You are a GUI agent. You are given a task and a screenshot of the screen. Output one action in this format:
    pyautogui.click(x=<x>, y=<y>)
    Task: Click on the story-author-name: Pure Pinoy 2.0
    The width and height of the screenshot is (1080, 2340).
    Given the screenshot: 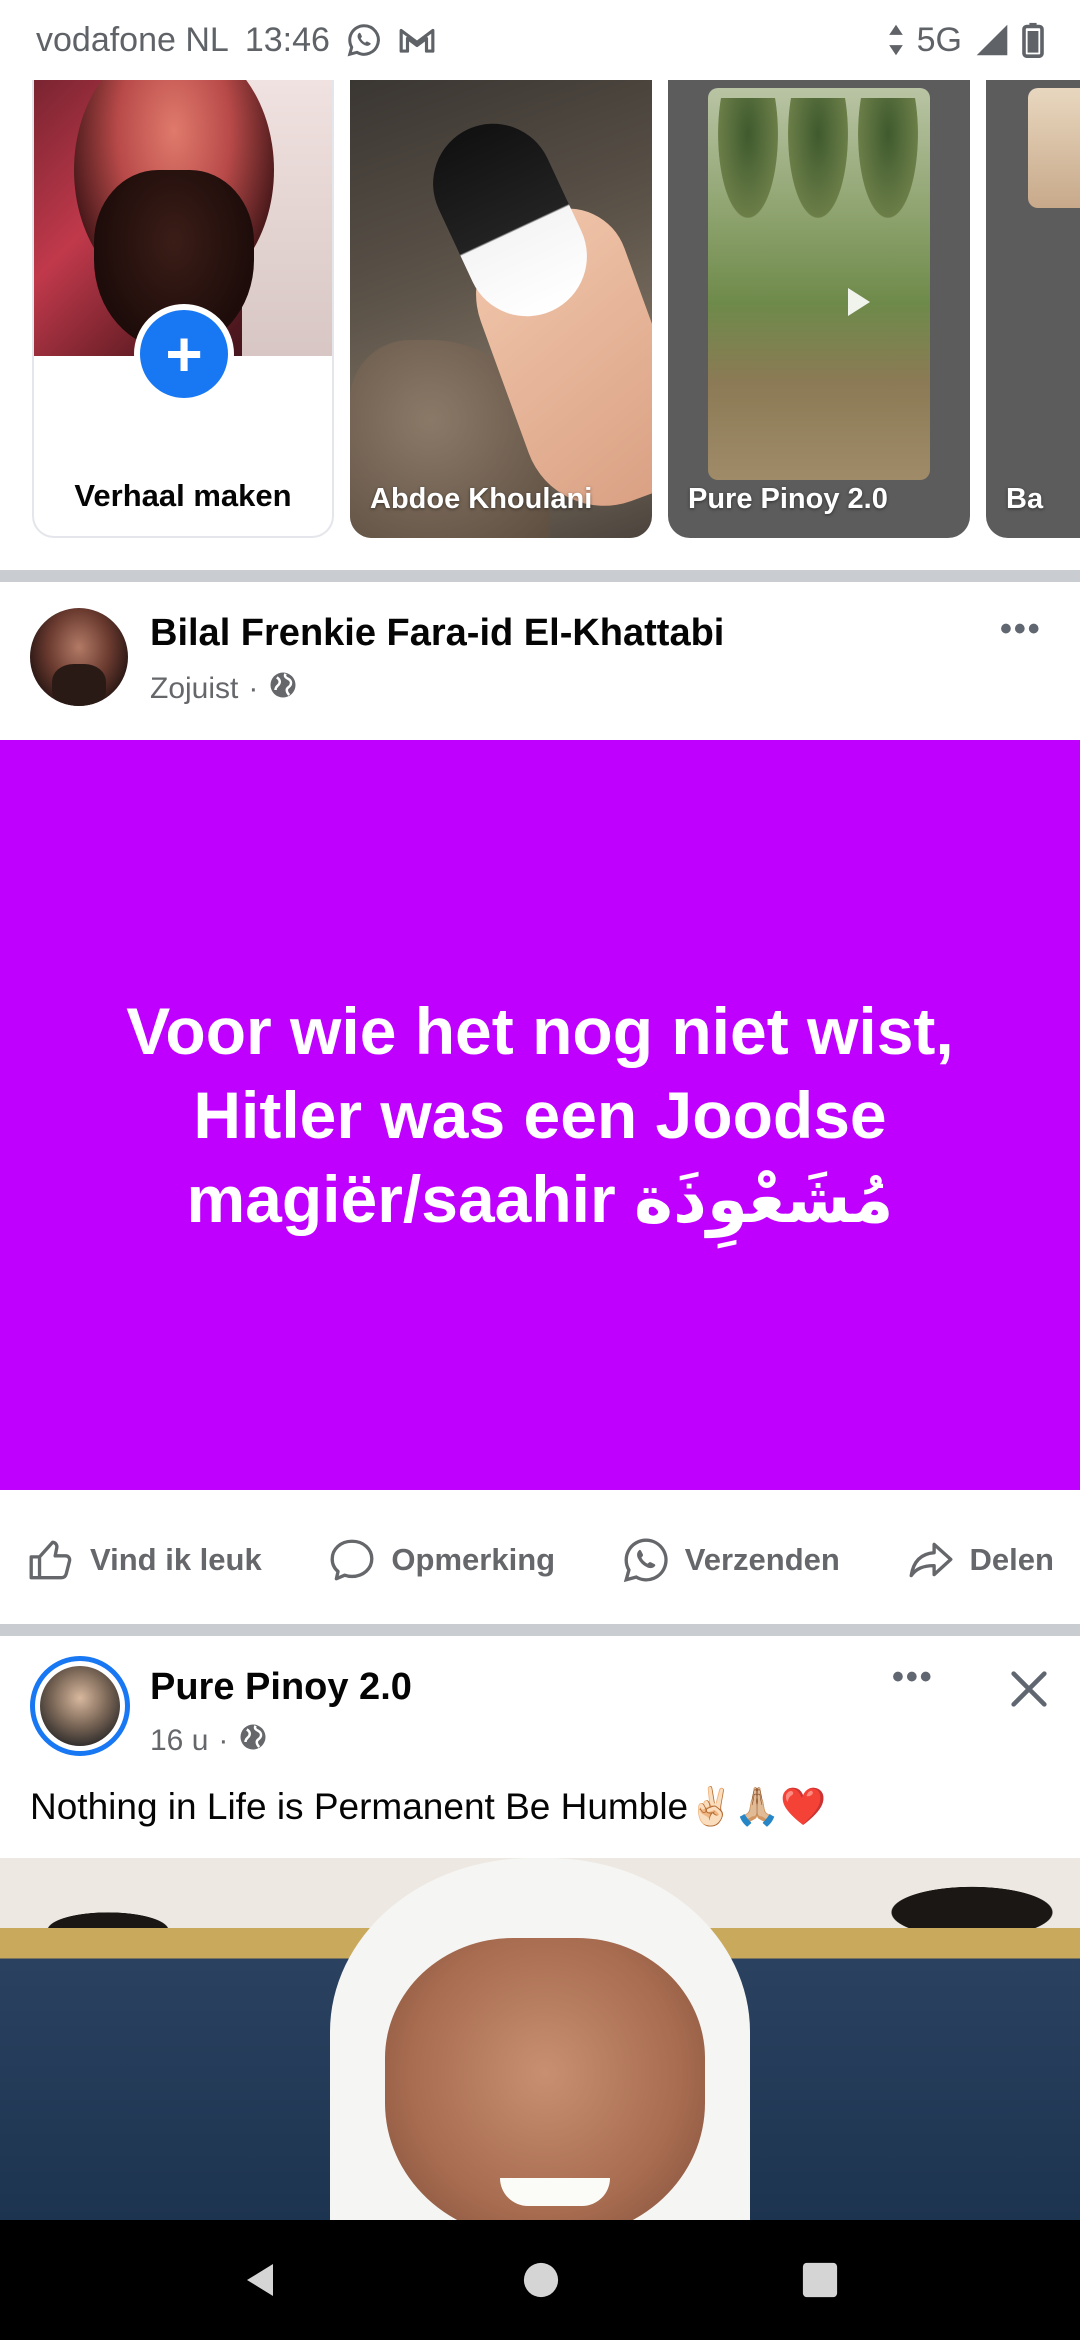 What is the action you would take?
    pyautogui.click(x=788, y=499)
    